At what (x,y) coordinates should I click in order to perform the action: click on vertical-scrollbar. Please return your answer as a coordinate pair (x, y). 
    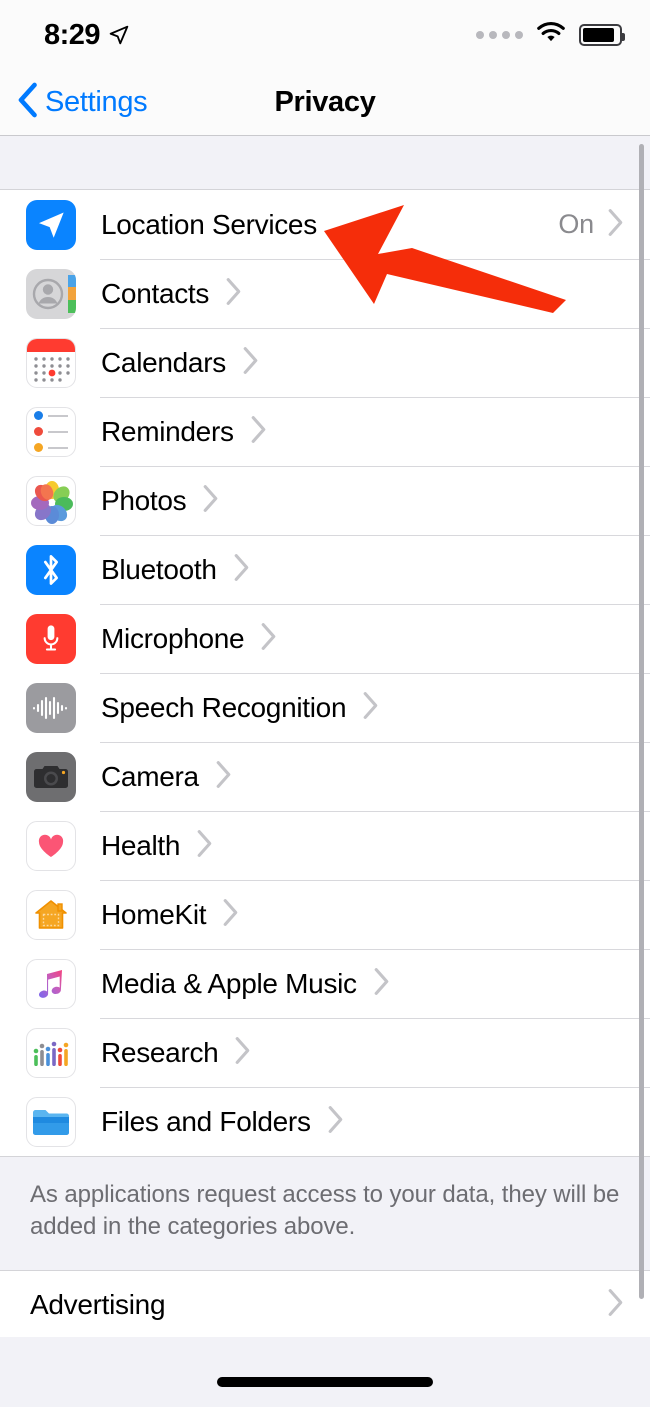
    Looking at the image, I should click on (641, 721).